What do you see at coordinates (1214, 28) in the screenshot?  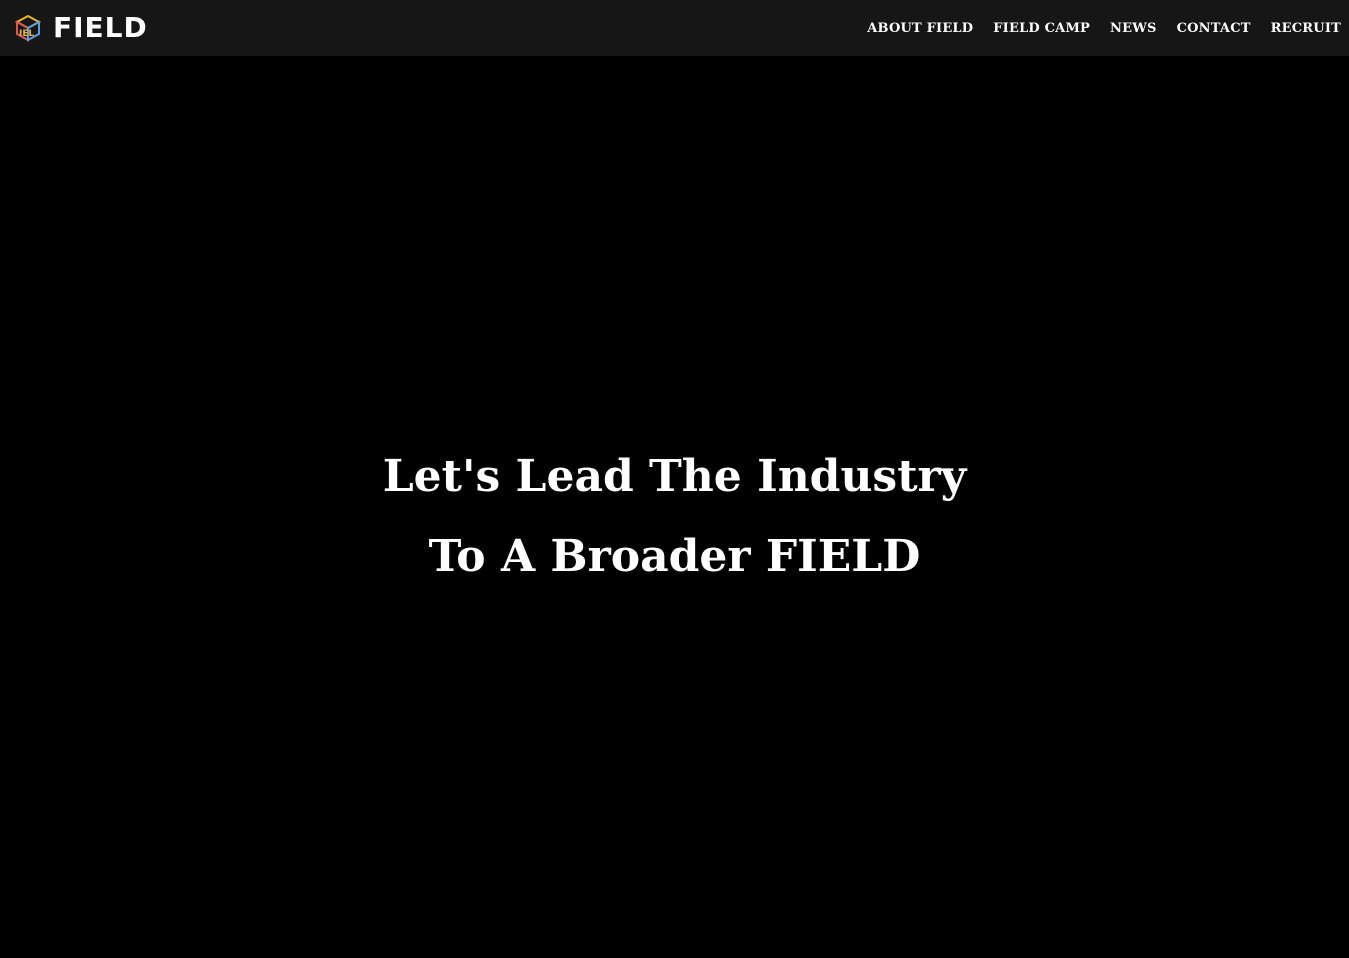 I see `nav-link-contact: CONTACT` at bounding box center [1214, 28].